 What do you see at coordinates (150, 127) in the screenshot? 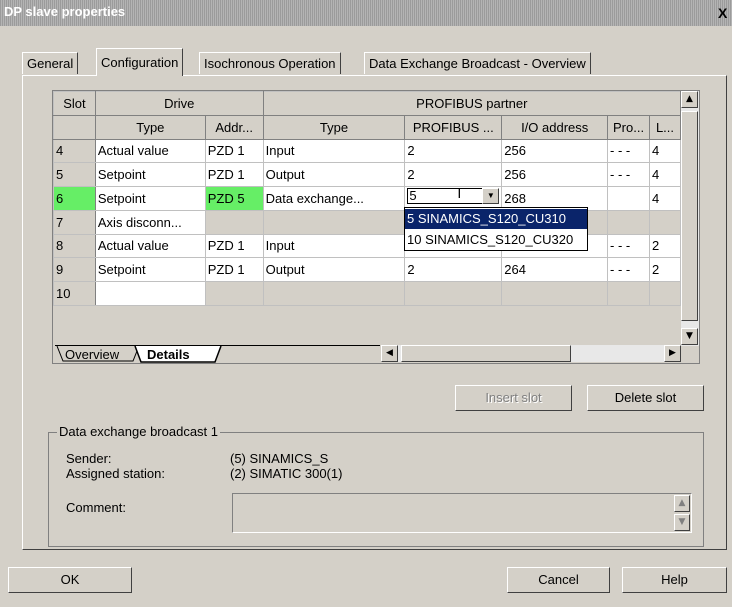
I see `col-header-type: Type` at bounding box center [150, 127].